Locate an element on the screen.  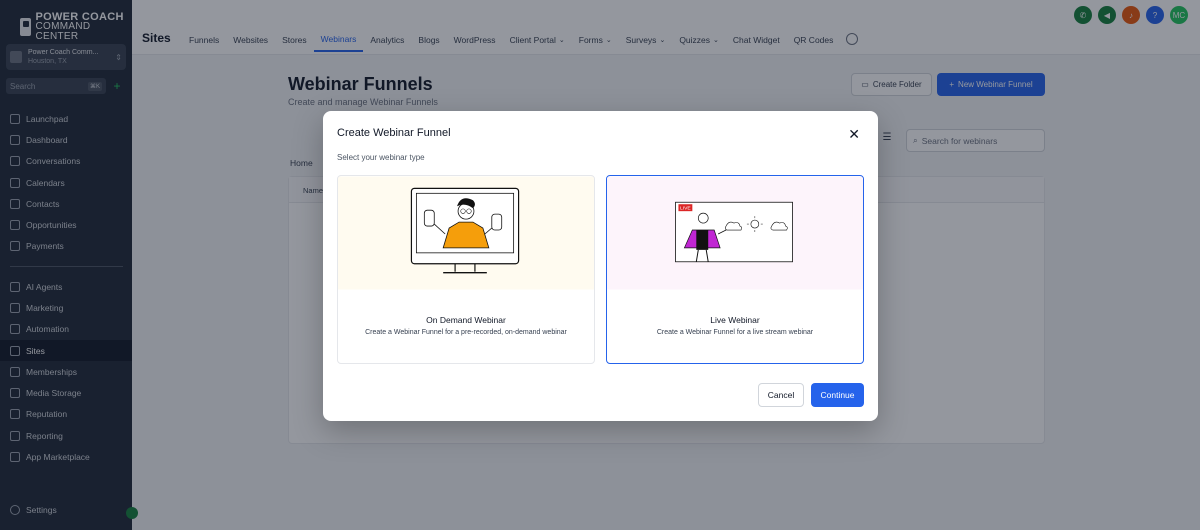
close-icon: ✕ is located at coordinates (854, 134).